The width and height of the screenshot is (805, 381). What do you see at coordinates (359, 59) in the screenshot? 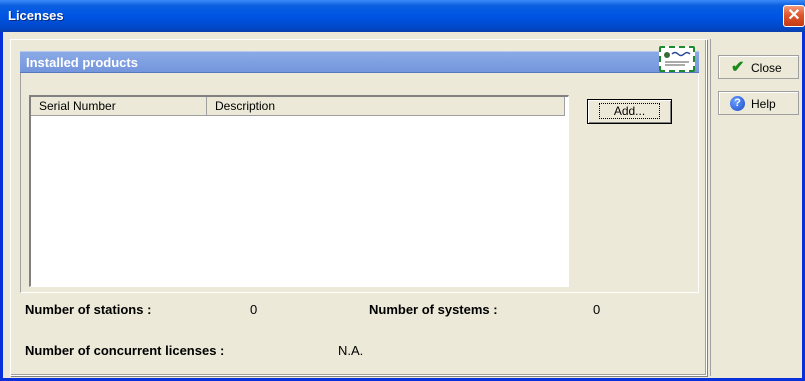
I see `installed-products-header: Installed products` at bounding box center [359, 59].